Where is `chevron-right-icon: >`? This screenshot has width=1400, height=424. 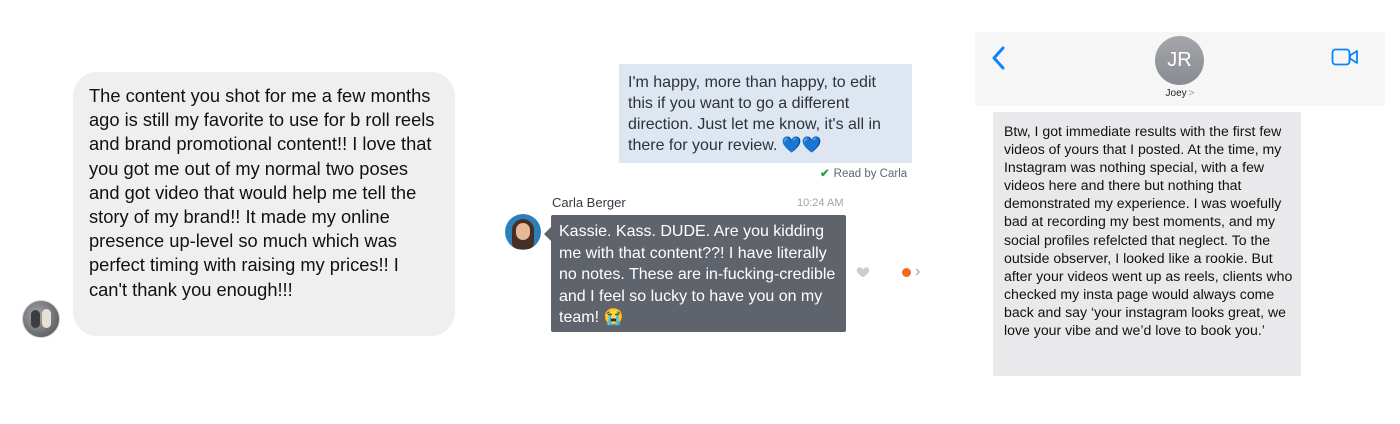
chevron-right-icon: > is located at coordinates (1191, 93).